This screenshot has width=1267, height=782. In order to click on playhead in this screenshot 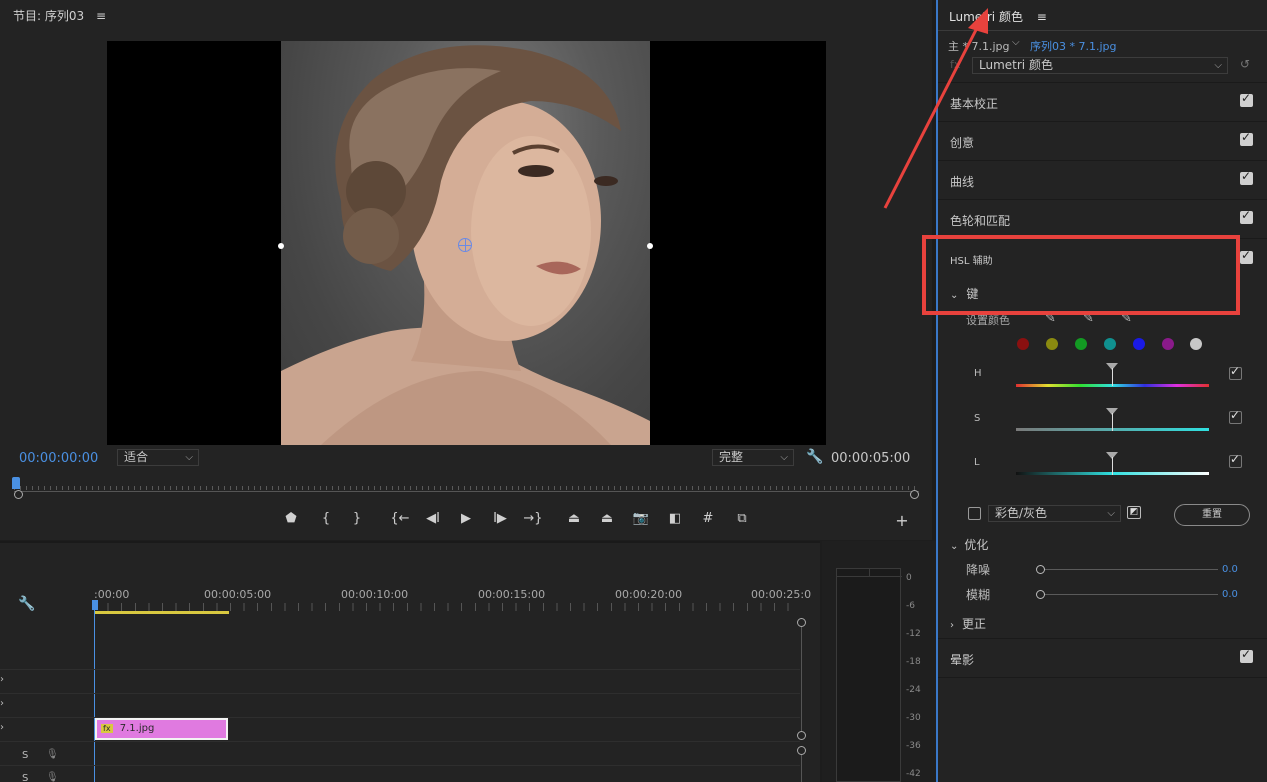, I will do `click(16, 483)`.